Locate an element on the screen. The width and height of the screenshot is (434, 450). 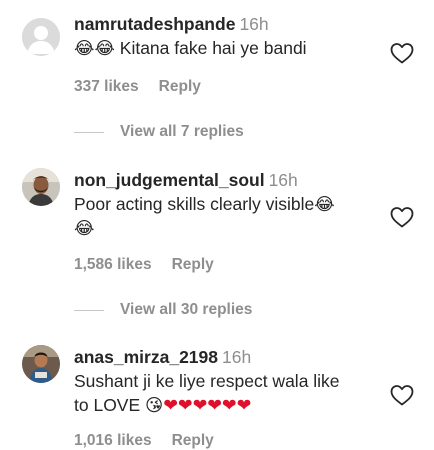
comment-text: Poor acting skills clearly visible😂 is located at coordinates (226, 204).